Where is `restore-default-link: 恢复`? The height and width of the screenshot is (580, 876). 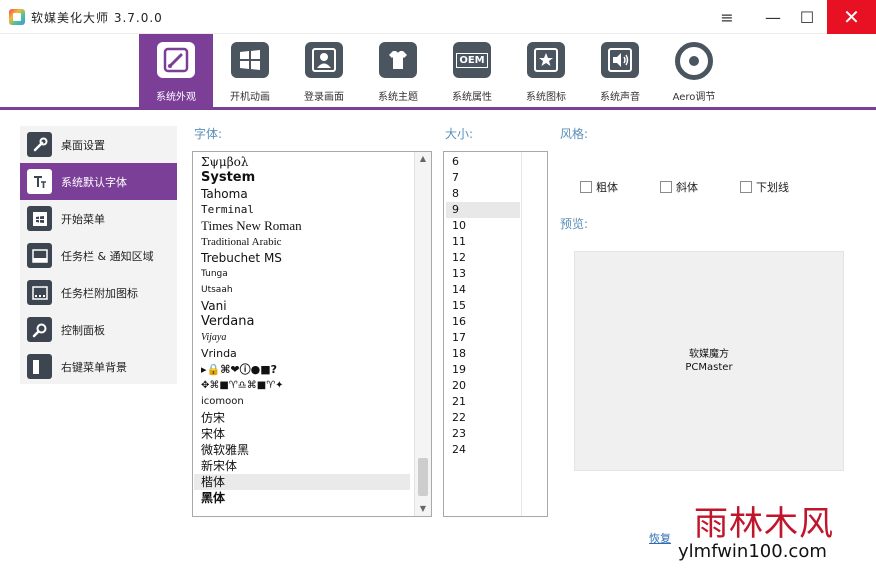 restore-default-link: 恢复 is located at coordinates (660, 538).